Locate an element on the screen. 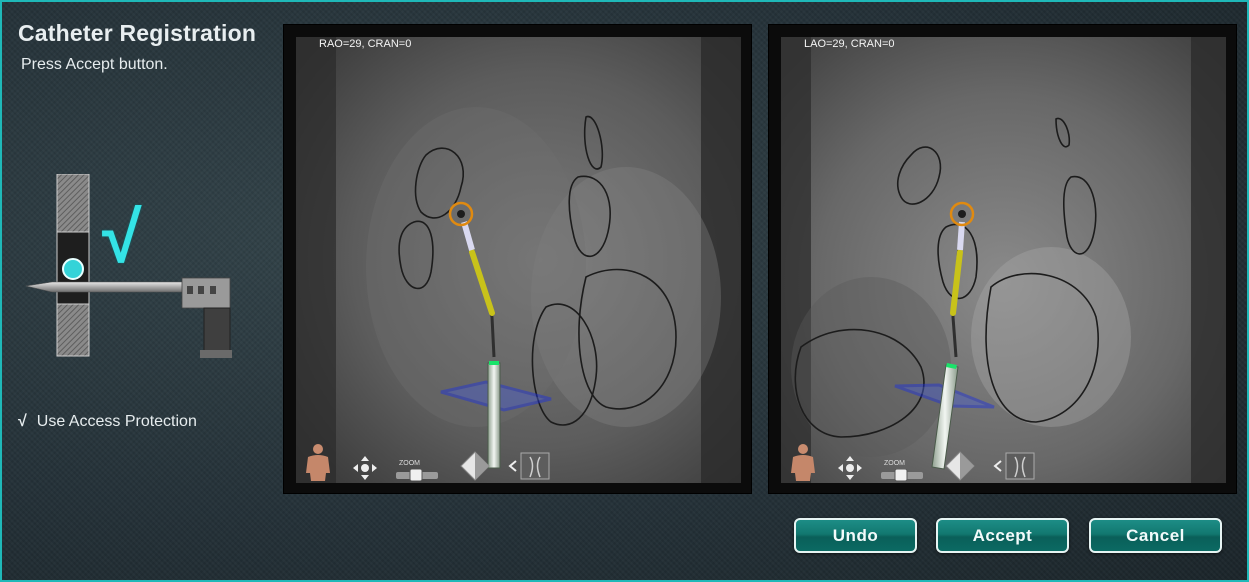  view-angle-label: LAO=29, CRAN=0 is located at coordinates (849, 44).